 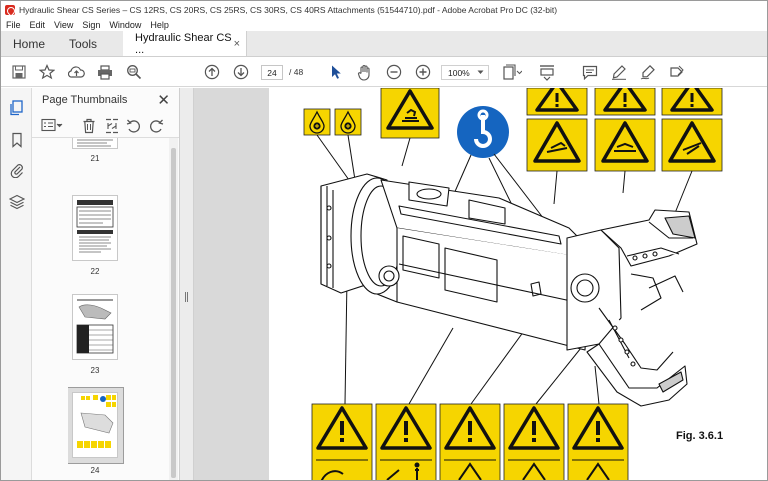 What do you see at coordinates (624, 130) in the screenshot?
I see `top-right-warning-signs` at bounding box center [624, 130].